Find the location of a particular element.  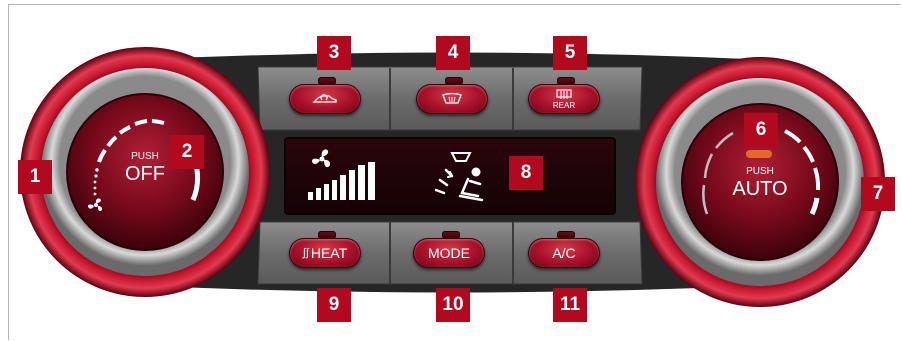

right-knob-label: PUSH AUTO is located at coordinates (760, 183).